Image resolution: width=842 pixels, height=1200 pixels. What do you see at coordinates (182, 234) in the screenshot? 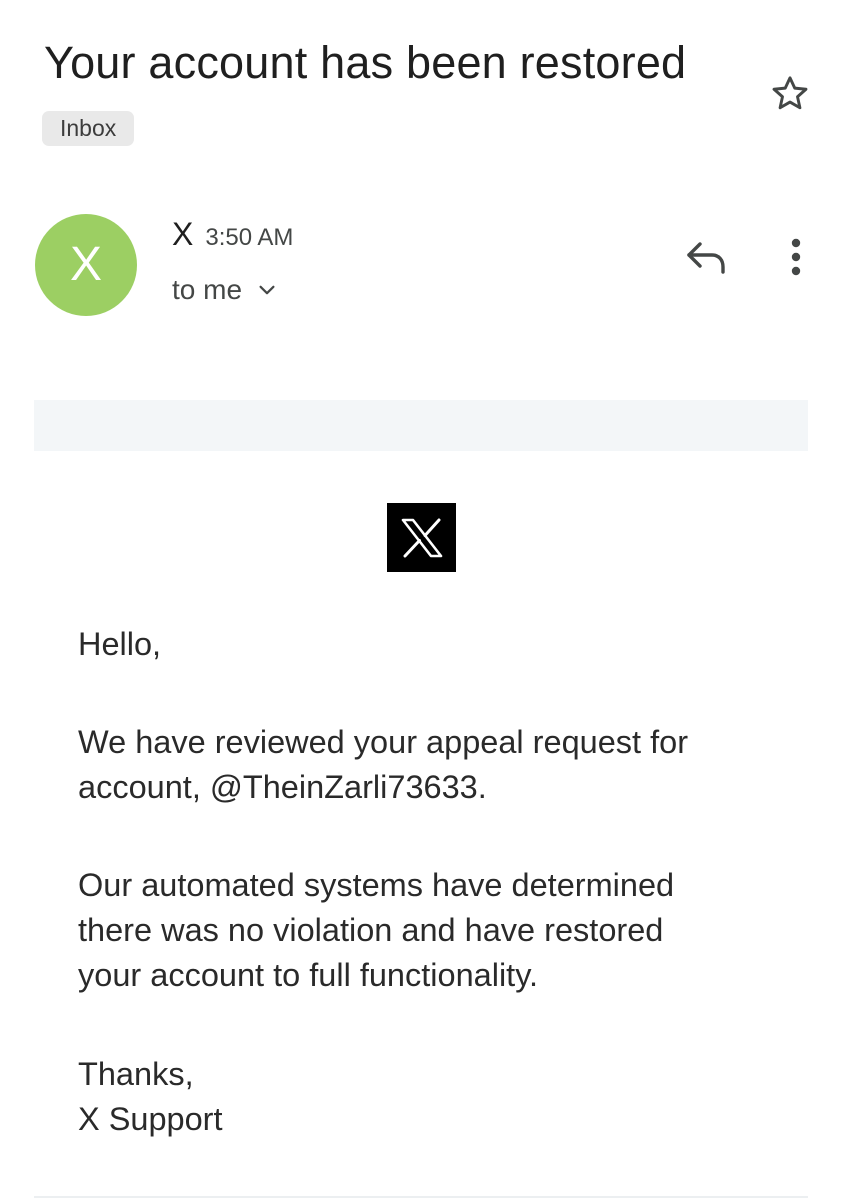
I see `sender-name: X` at bounding box center [182, 234].